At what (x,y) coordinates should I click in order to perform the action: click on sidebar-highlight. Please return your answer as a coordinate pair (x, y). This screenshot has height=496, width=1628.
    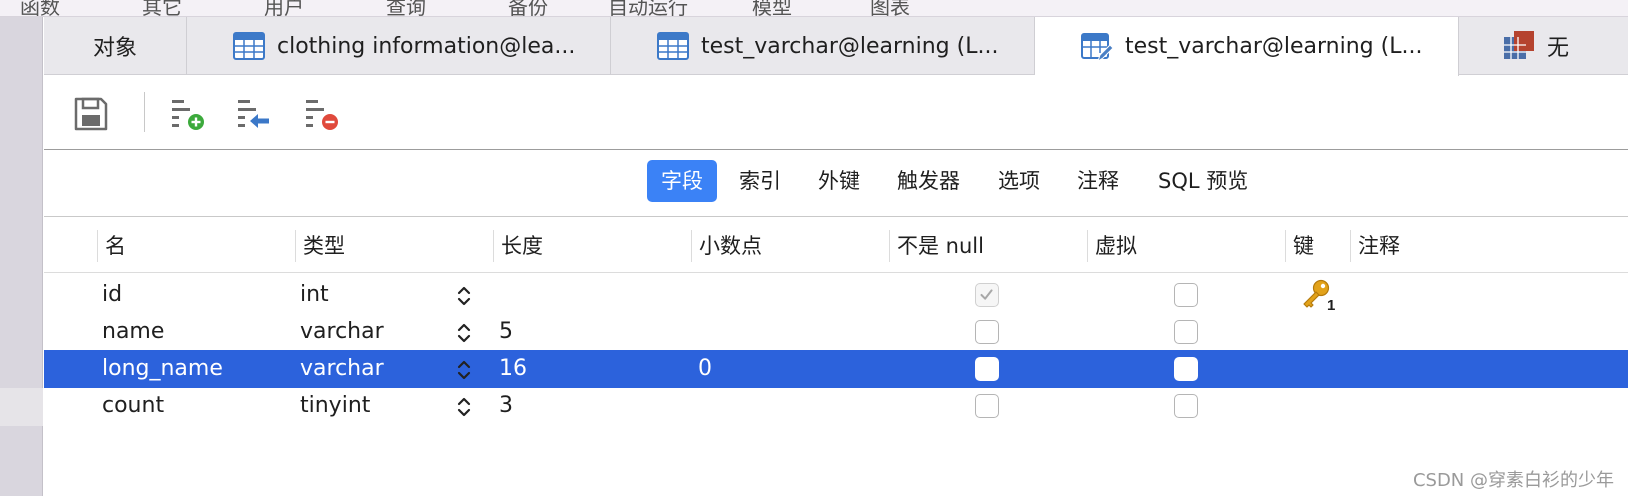
    Looking at the image, I should click on (21, 407).